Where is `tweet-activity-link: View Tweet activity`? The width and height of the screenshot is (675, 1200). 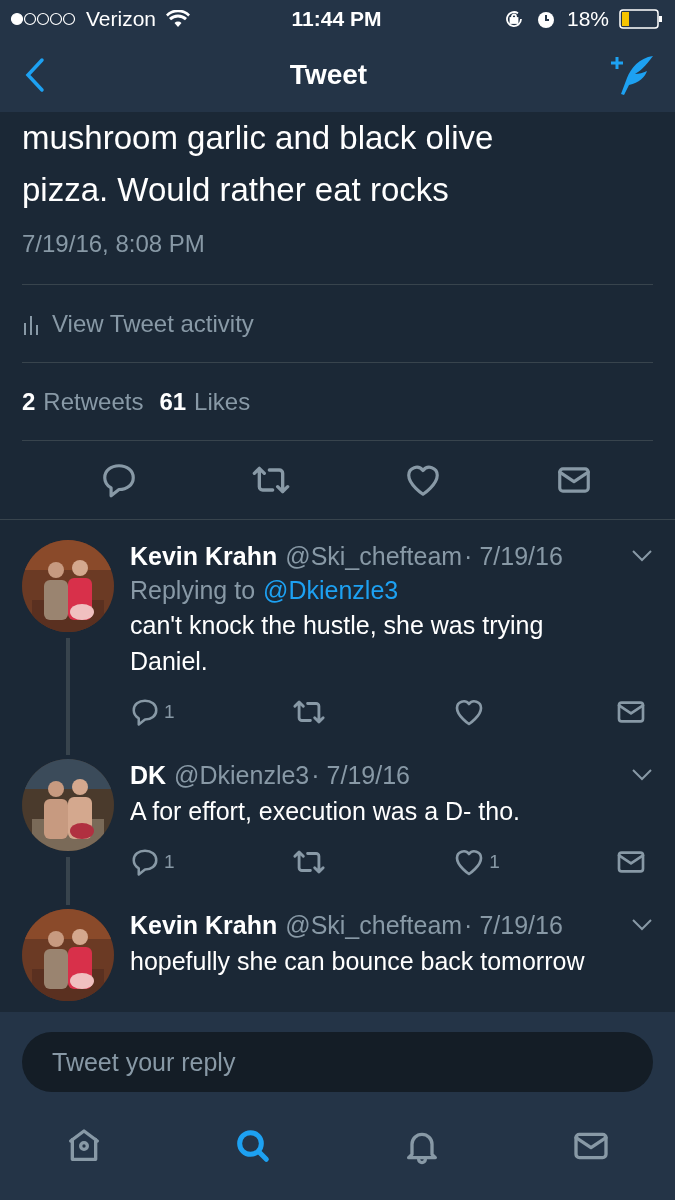 tweet-activity-link: View Tweet activity is located at coordinates (153, 323).